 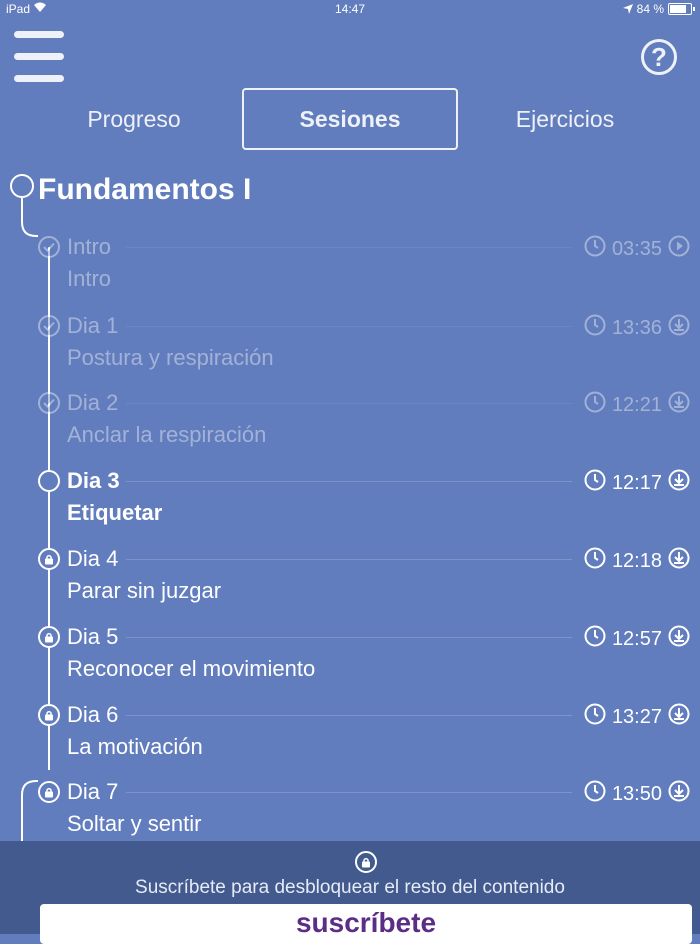 I want to click on session-meta: 12:18, so click(x=637, y=561).